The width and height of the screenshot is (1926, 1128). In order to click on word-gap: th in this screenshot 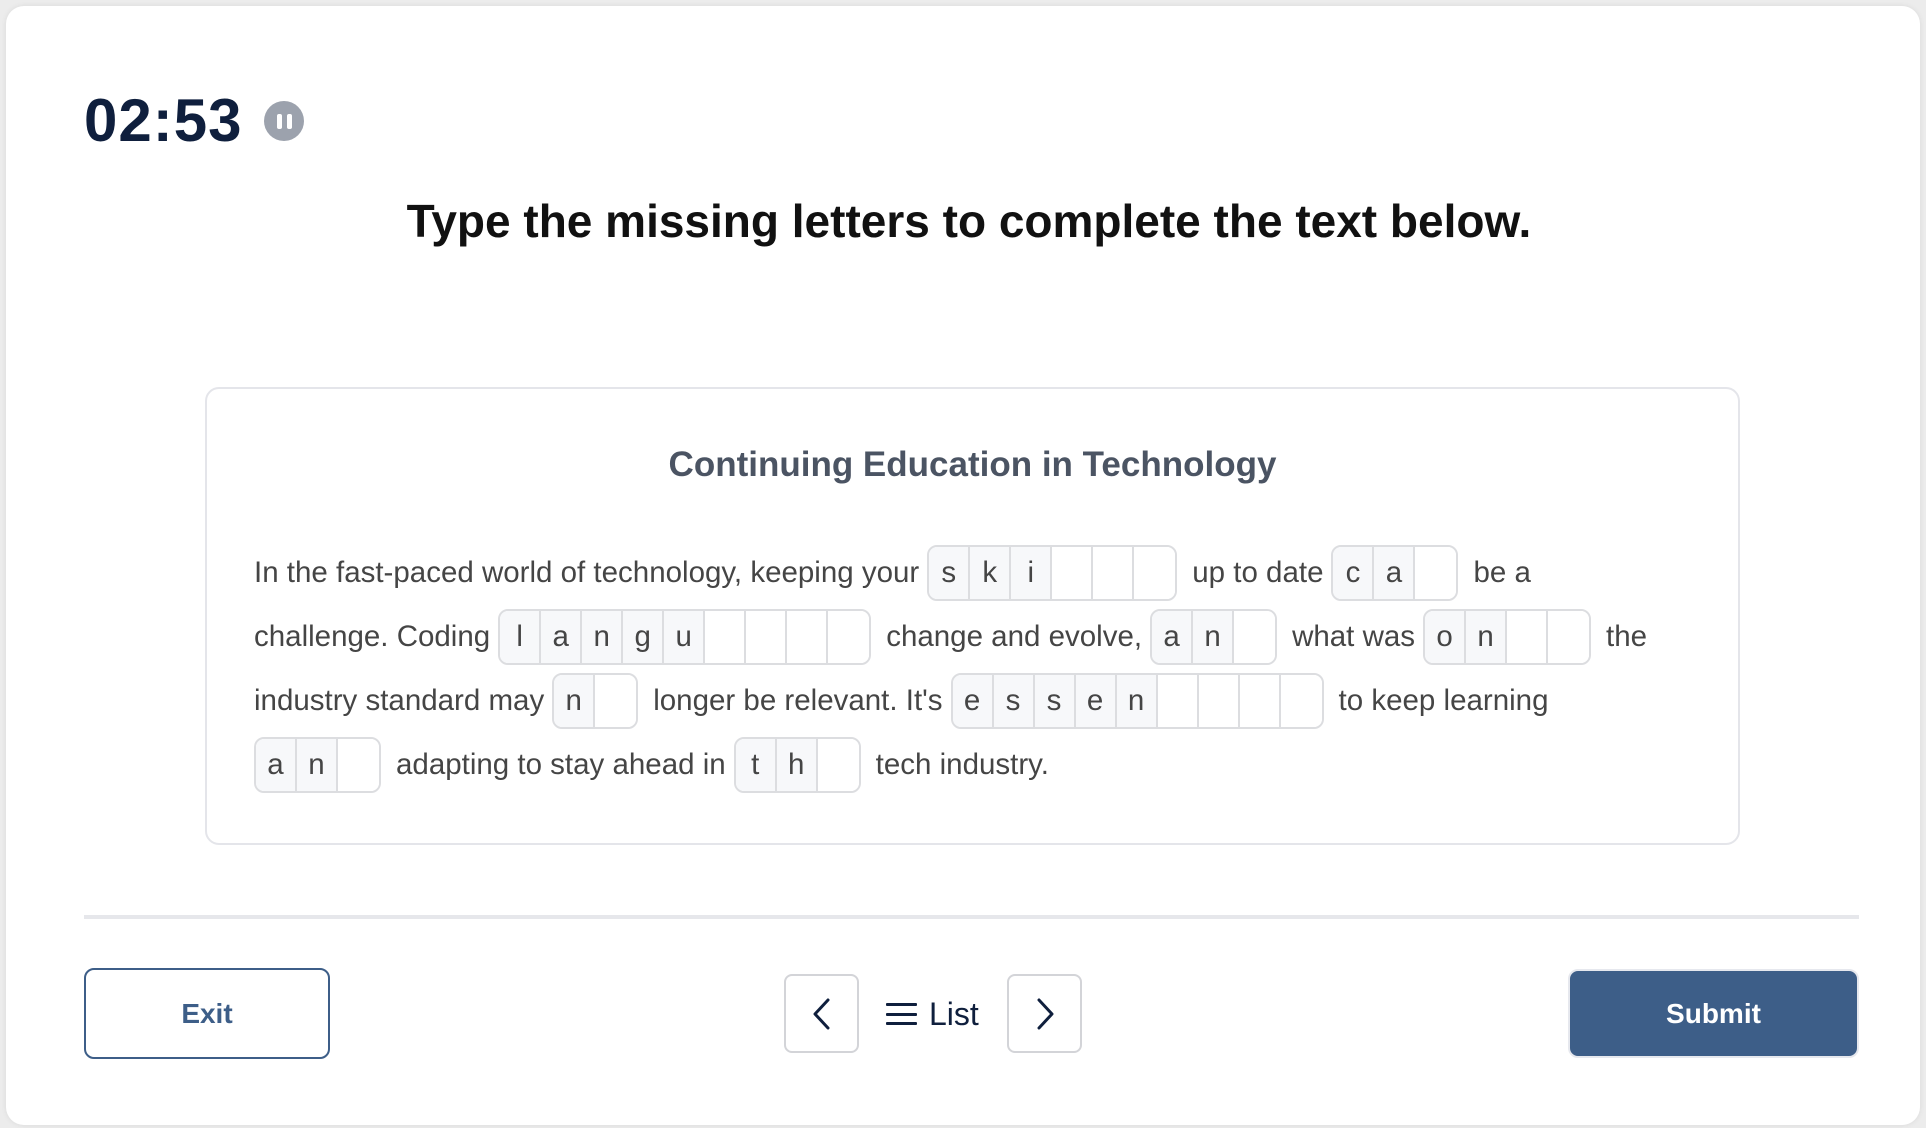, I will do `click(797, 765)`.